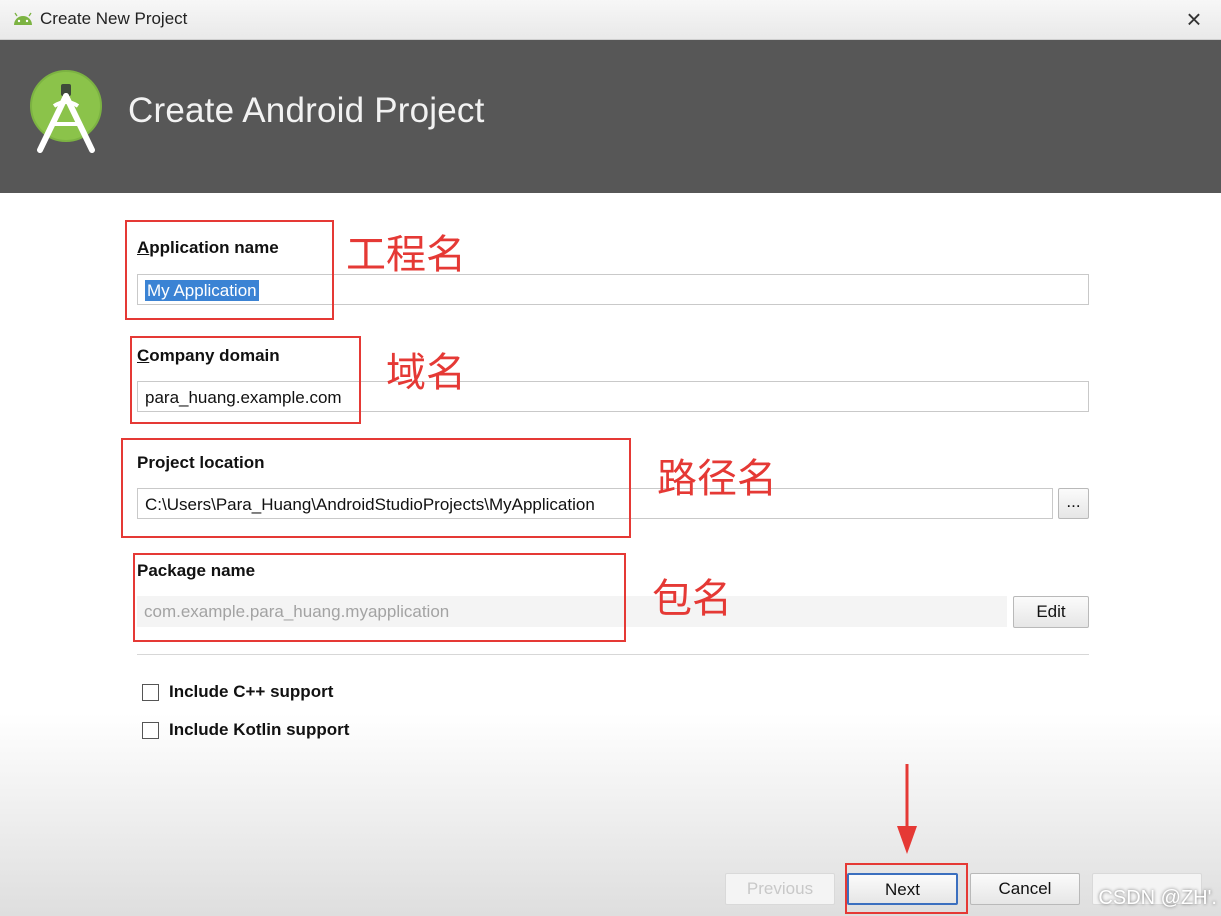 The image size is (1221, 916). I want to click on kotlin-support-checkbox, so click(150, 730).